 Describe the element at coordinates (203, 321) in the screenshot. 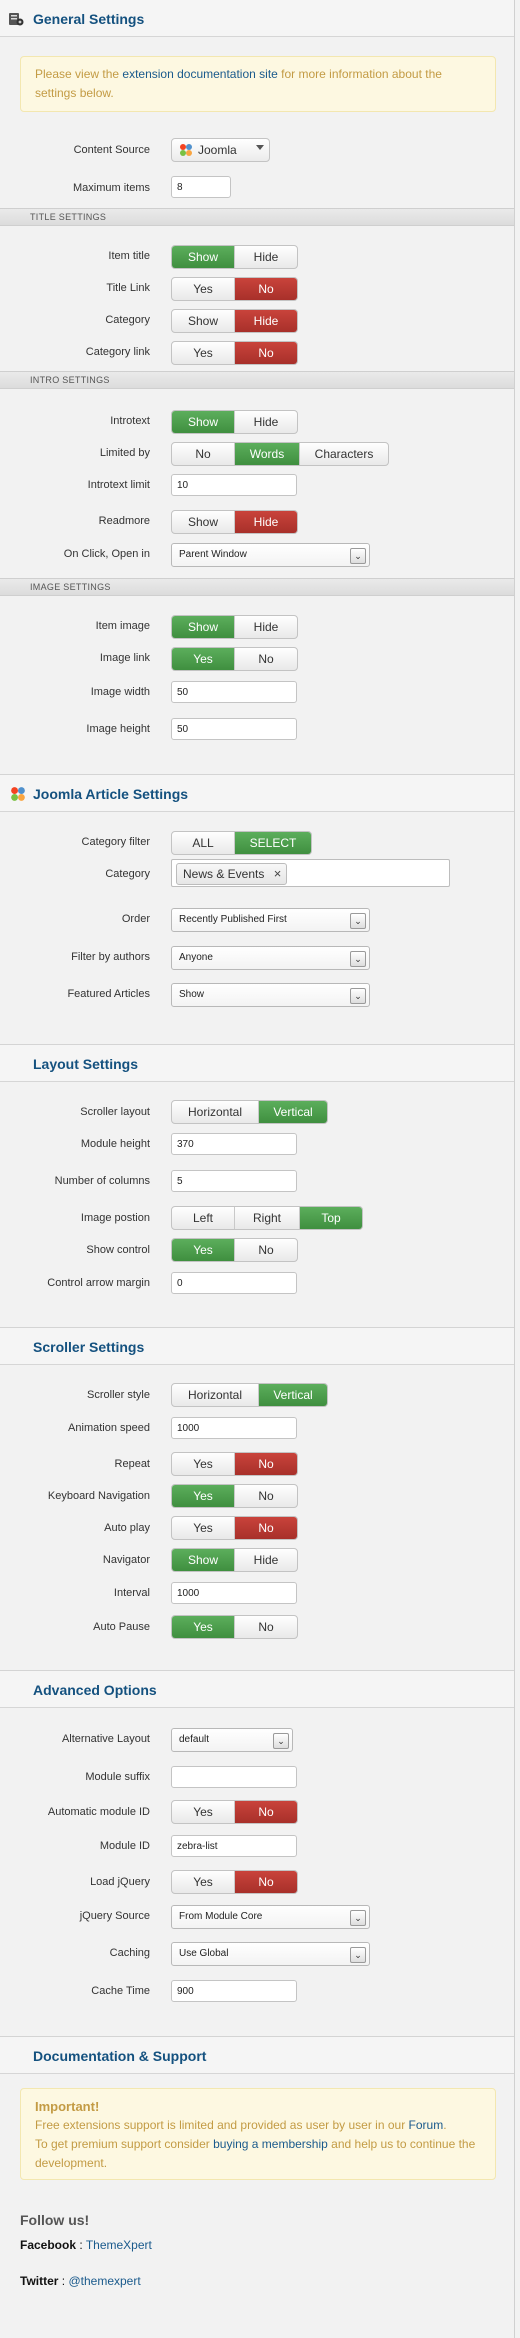

I see `category-show-button: Show` at that location.